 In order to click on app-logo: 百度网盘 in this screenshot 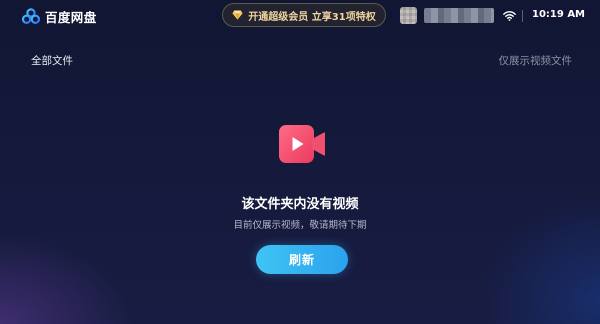, I will do `click(59, 16)`.